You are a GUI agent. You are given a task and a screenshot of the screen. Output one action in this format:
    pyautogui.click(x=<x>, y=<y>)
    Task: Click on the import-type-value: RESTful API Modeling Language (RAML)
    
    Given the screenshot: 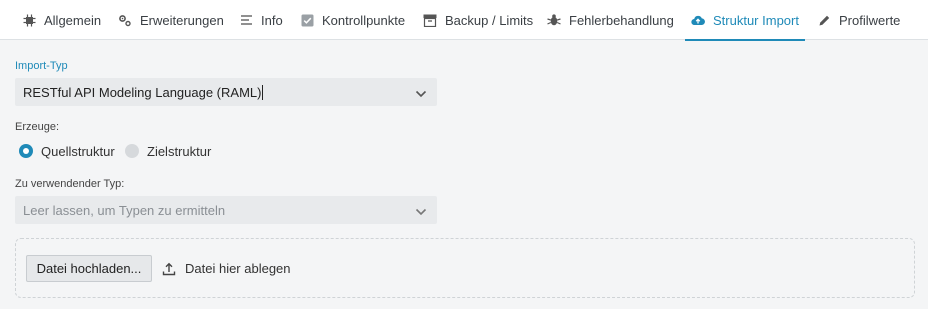 What is the action you would take?
    pyautogui.click(x=142, y=92)
    